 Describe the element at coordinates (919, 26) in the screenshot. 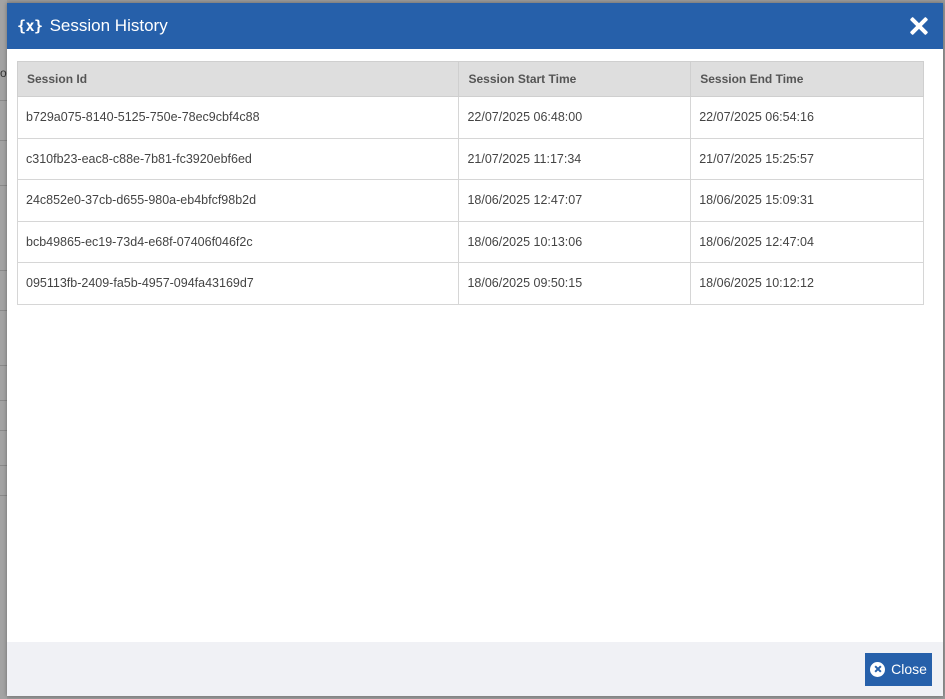

I see `close-icon` at that location.